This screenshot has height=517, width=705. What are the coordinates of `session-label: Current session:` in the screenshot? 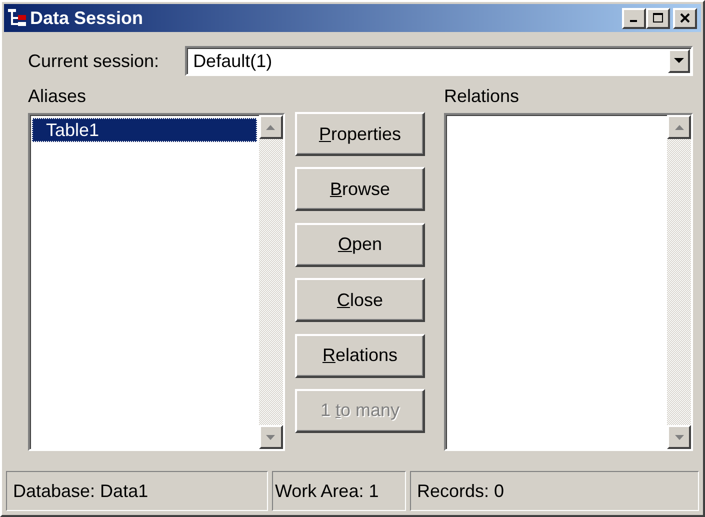 It's located at (94, 61).